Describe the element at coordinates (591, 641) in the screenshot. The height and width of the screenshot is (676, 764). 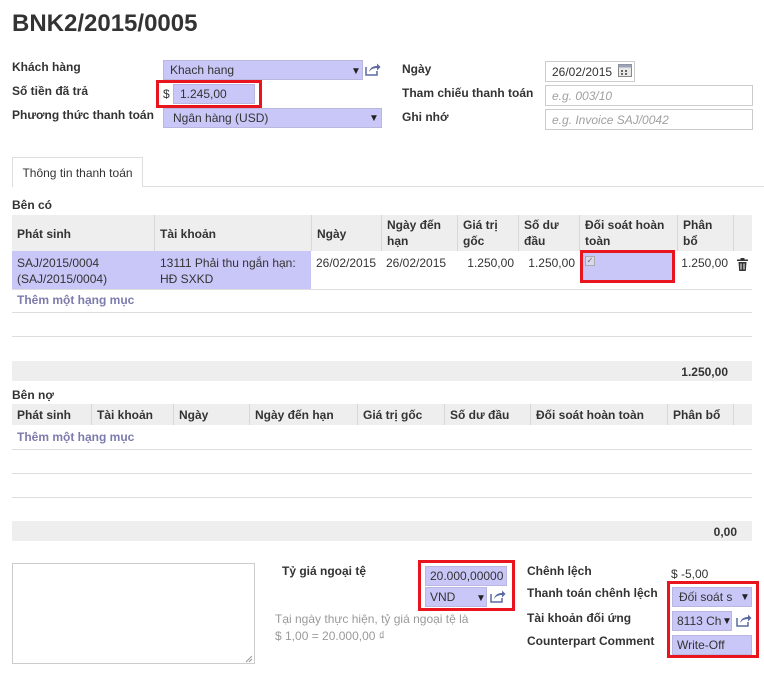
I see `counterpart-comment-label: Counterpart Comment` at that location.